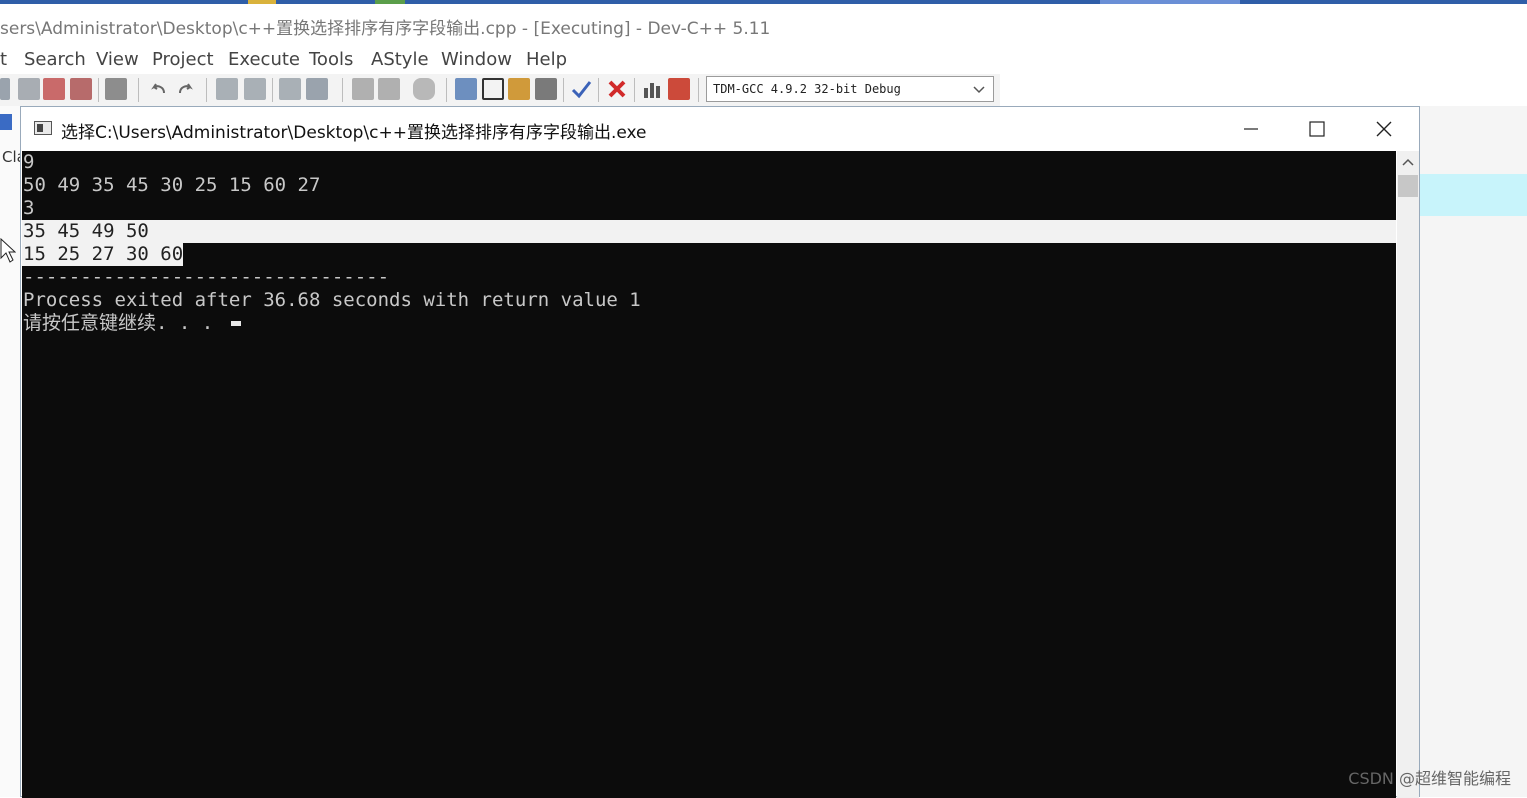 This screenshot has height=798, width=1527. Describe the element at coordinates (617, 89) in the screenshot. I see `stop-icon` at that location.